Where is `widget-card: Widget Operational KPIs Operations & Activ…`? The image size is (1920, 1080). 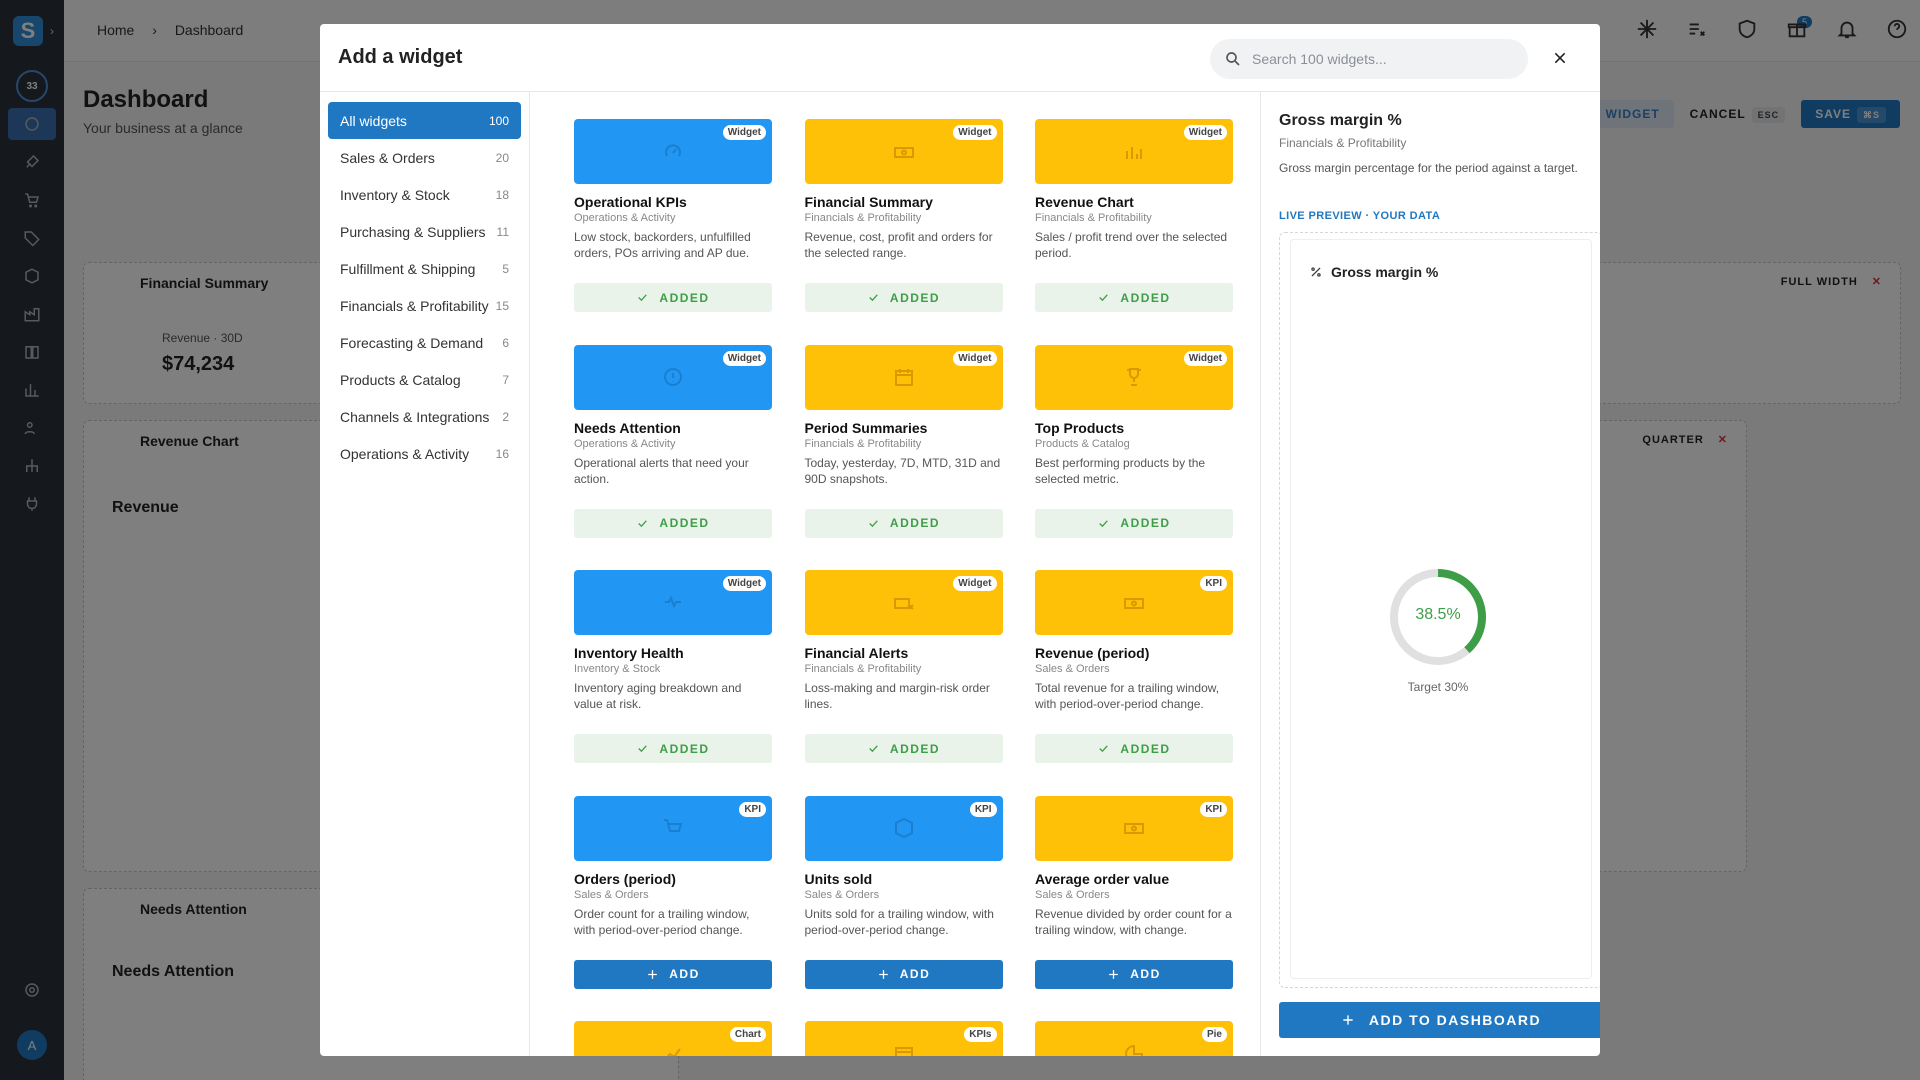
widget-card: Widget Operational KPIs Operations & Activ… is located at coordinates (673, 215).